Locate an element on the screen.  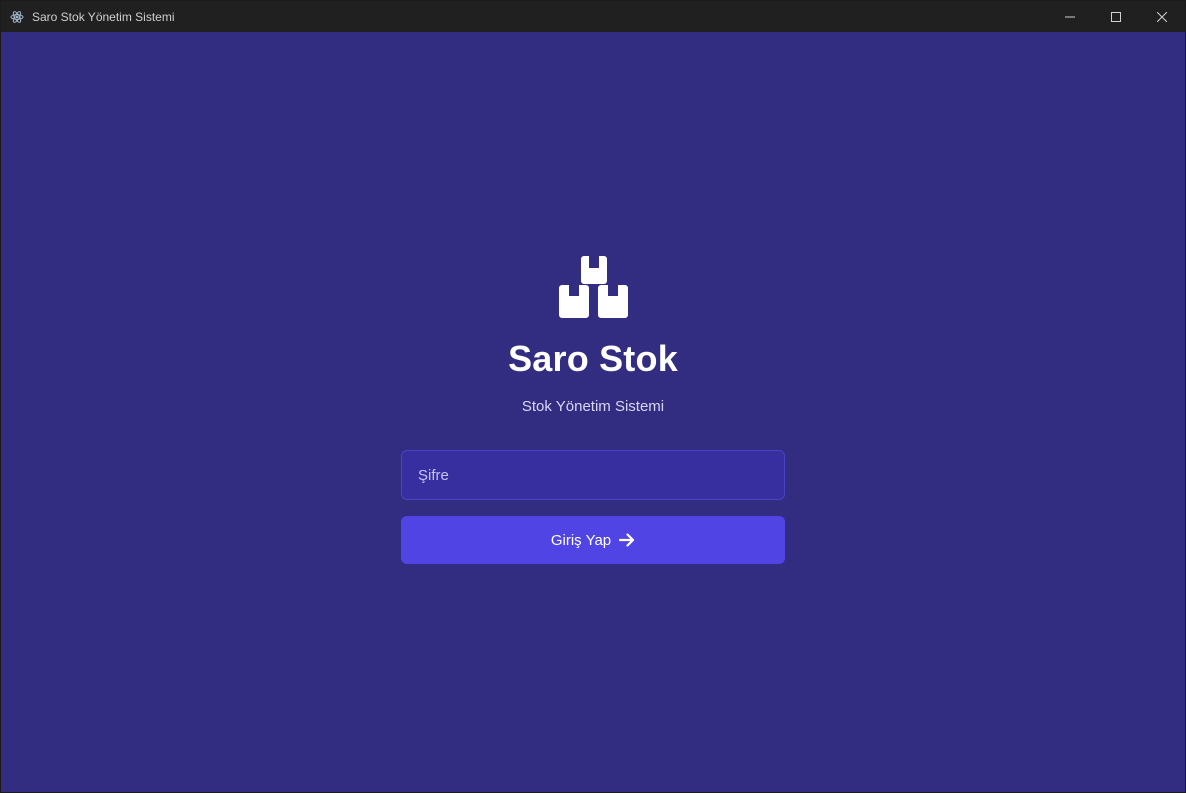
maximize-icon is located at coordinates (1116, 16).